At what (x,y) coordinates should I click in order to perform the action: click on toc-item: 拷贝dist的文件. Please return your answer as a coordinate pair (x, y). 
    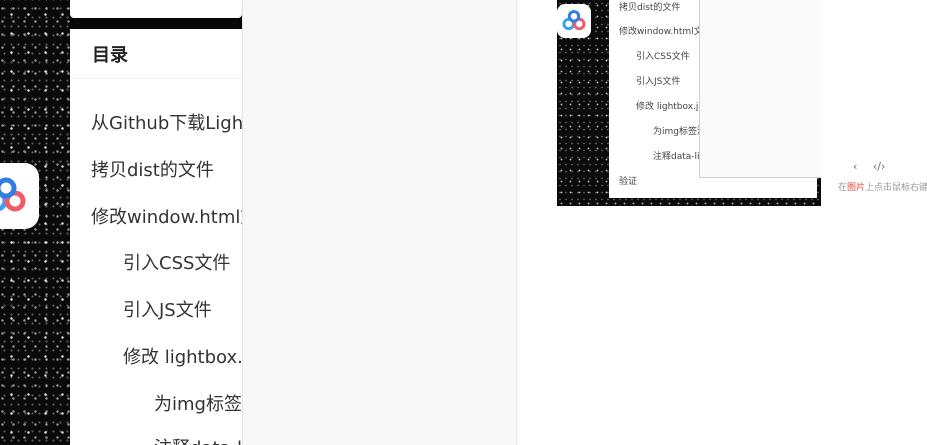
    Looking at the image, I should click on (152, 169).